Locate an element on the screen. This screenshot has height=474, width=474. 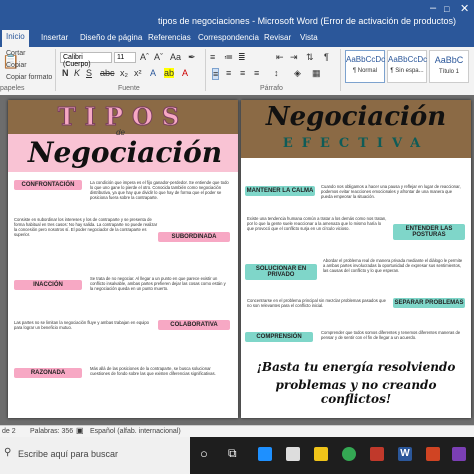
style-normal: AaBbCcDc ¶ Normal is located at coordinates (365, 66).